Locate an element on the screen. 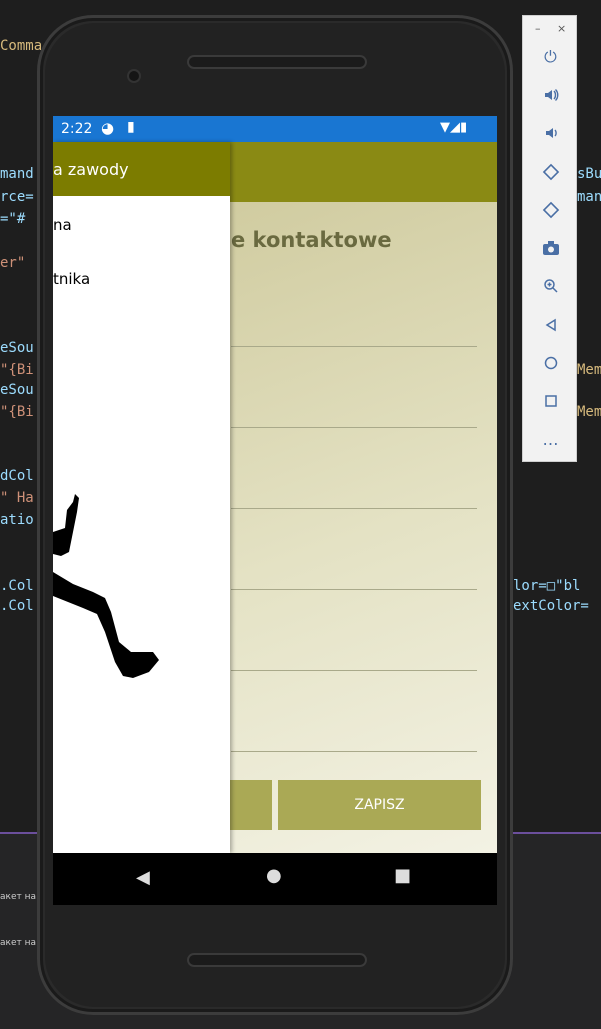  power-icon: ⏻ is located at coordinates (550, 57).